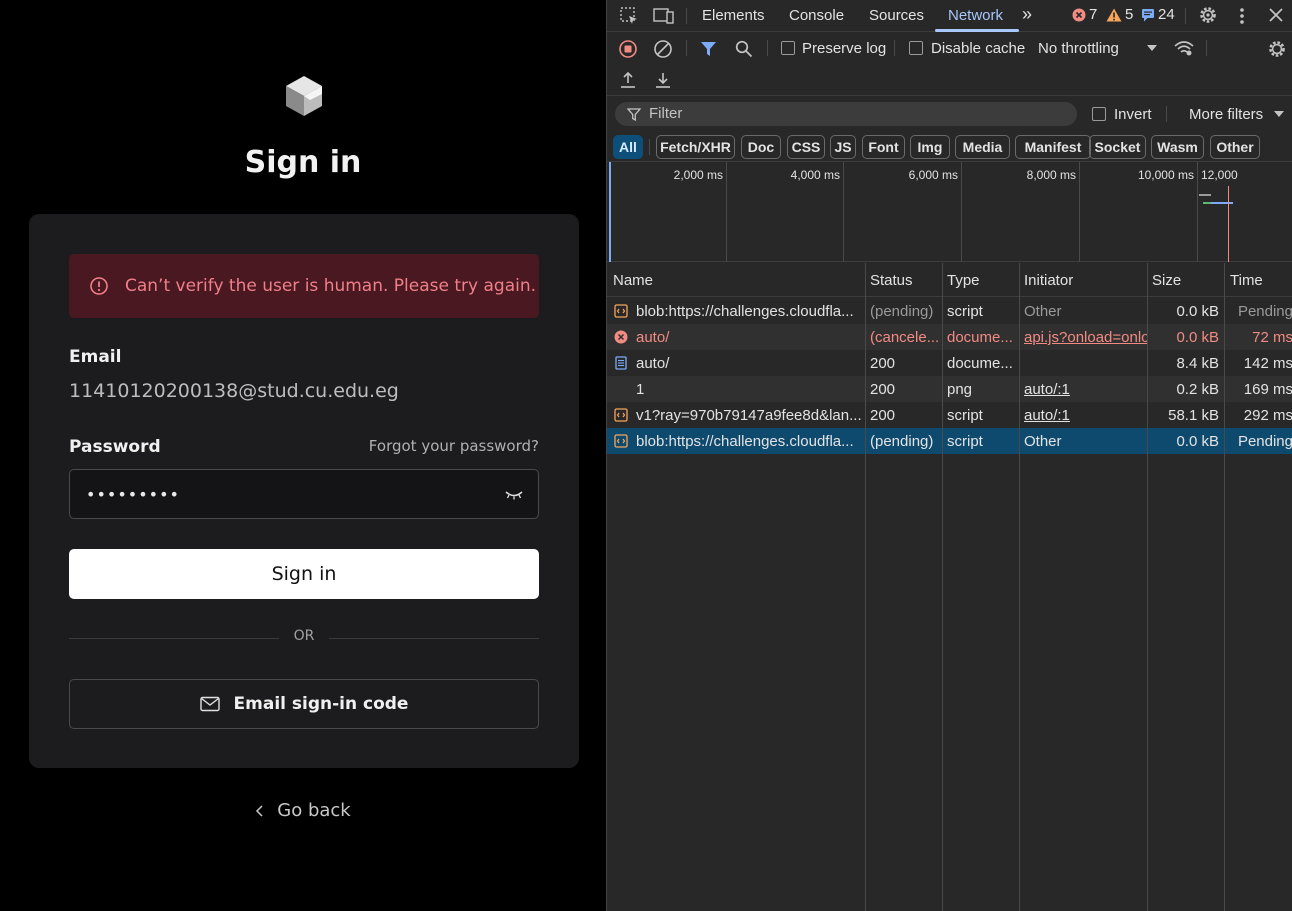  What do you see at coordinates (846, 114) in the screenshot?
I see `filter-input` at bounding box center [846, 114].